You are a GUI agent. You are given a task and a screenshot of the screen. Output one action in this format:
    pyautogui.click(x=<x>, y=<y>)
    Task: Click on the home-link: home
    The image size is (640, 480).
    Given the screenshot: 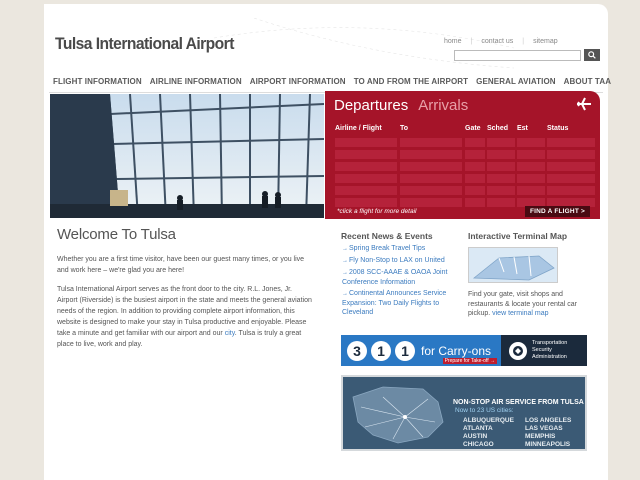 What is the action you would take?
    pyautogui.click(x=453, y=41)
    